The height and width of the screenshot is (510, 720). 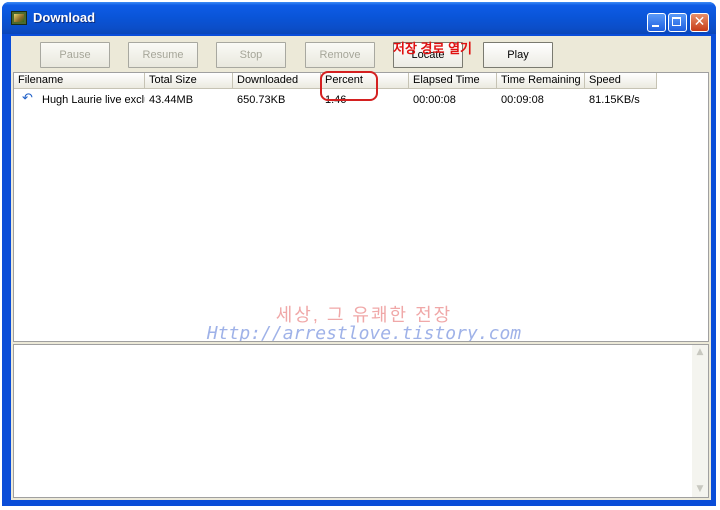 I want to click on maximize-button, so click(x=677, y=22).